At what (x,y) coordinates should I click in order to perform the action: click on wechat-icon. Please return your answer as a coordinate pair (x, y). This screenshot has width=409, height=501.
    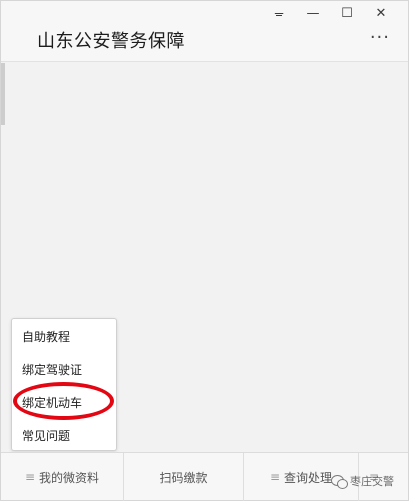
    Looking at the image, I should click on (339, 481).